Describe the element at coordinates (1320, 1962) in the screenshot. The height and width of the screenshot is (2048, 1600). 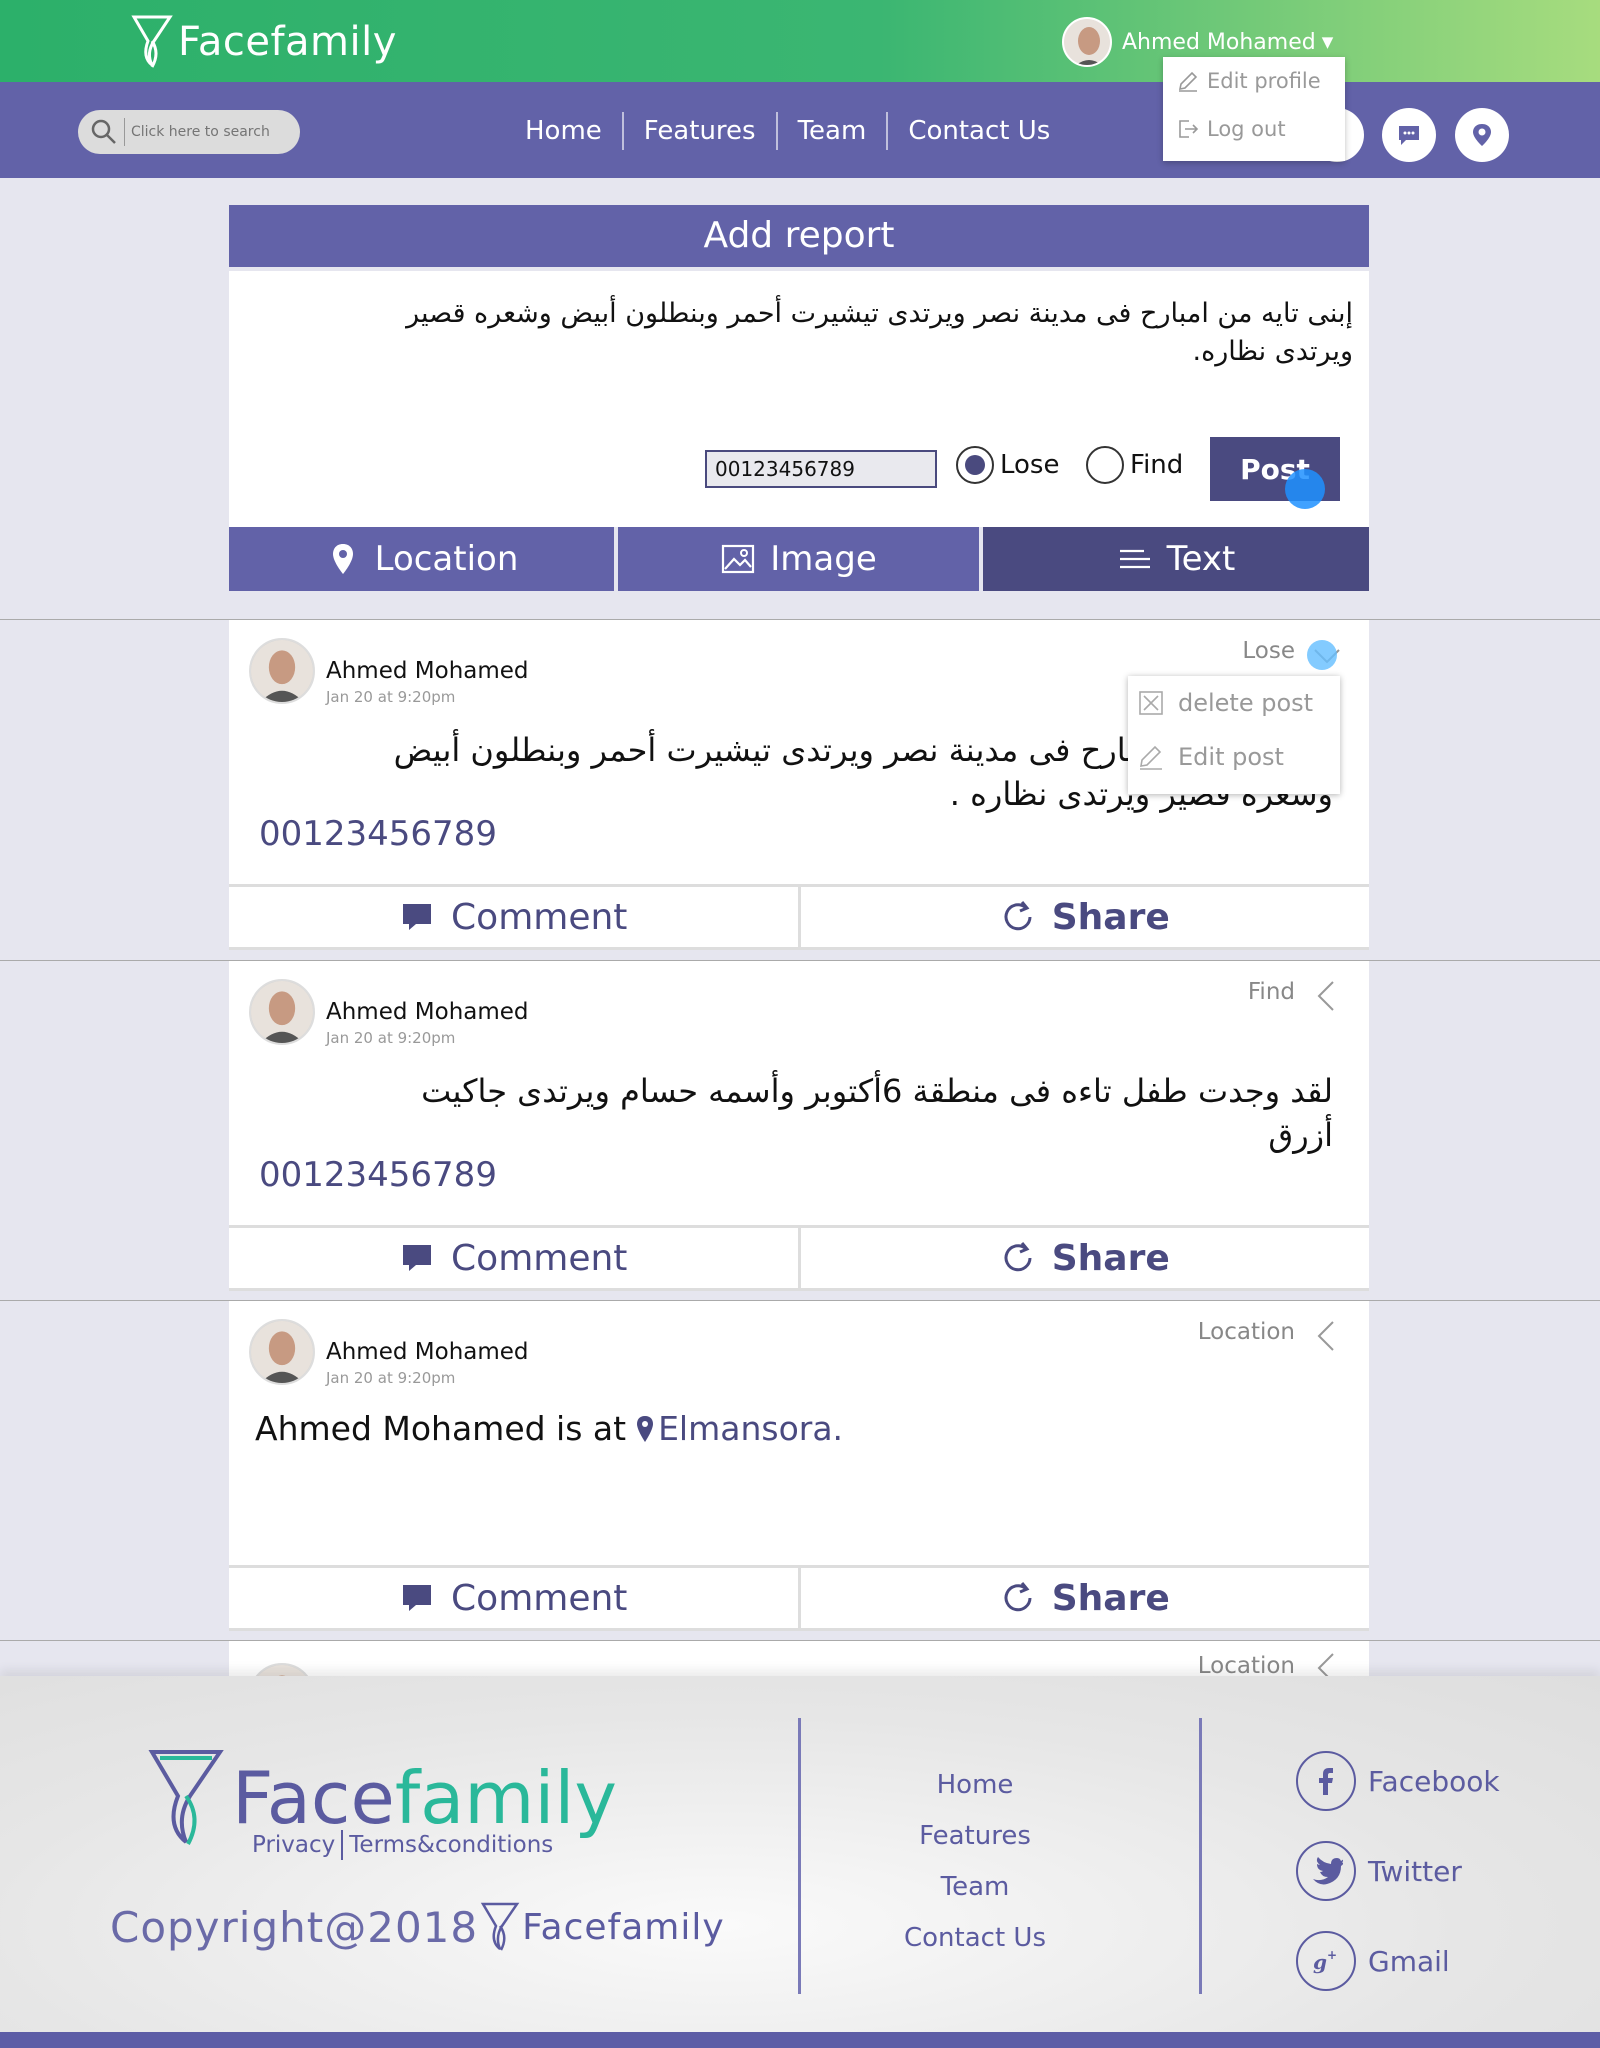
I see `svg-text: g` at that location.